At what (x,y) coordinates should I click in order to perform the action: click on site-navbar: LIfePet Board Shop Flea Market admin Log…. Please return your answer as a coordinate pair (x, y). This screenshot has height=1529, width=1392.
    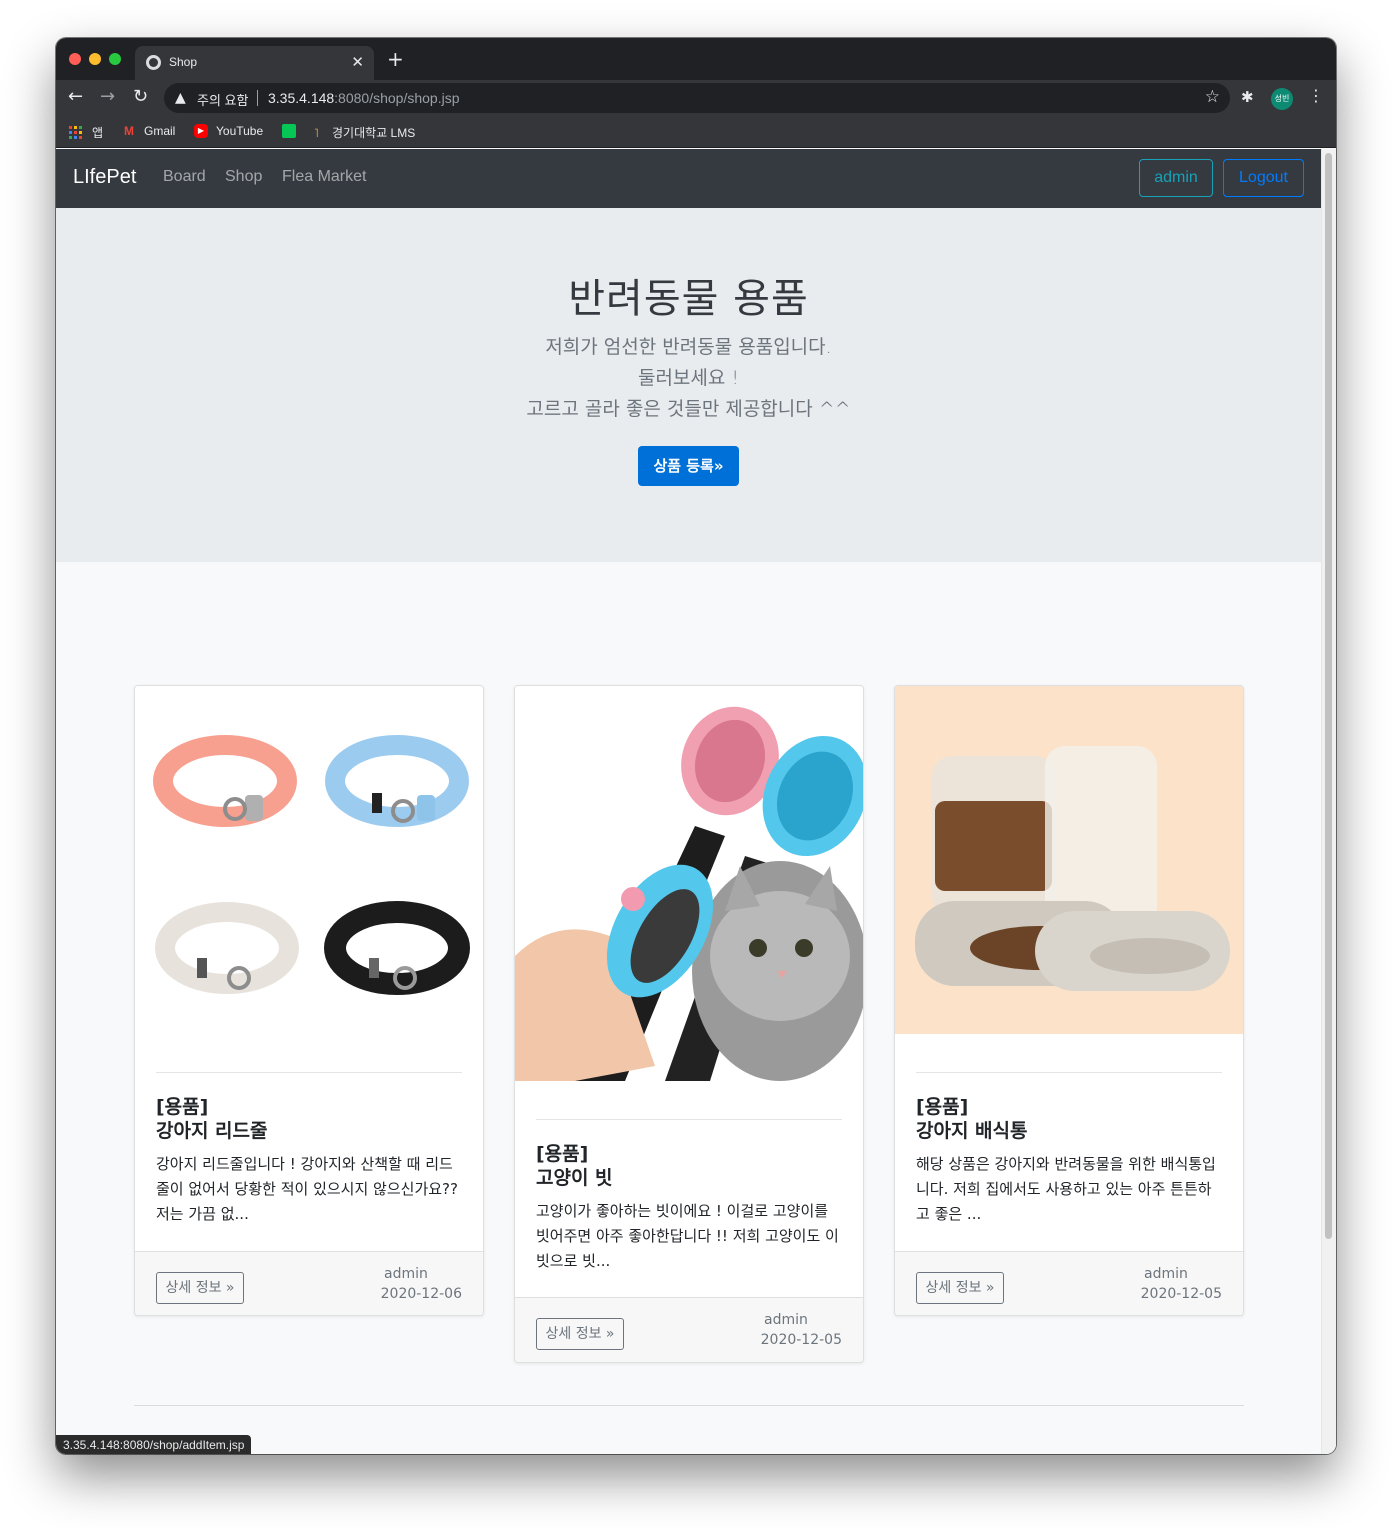
    Looking at the image, I should click on (688, 178).